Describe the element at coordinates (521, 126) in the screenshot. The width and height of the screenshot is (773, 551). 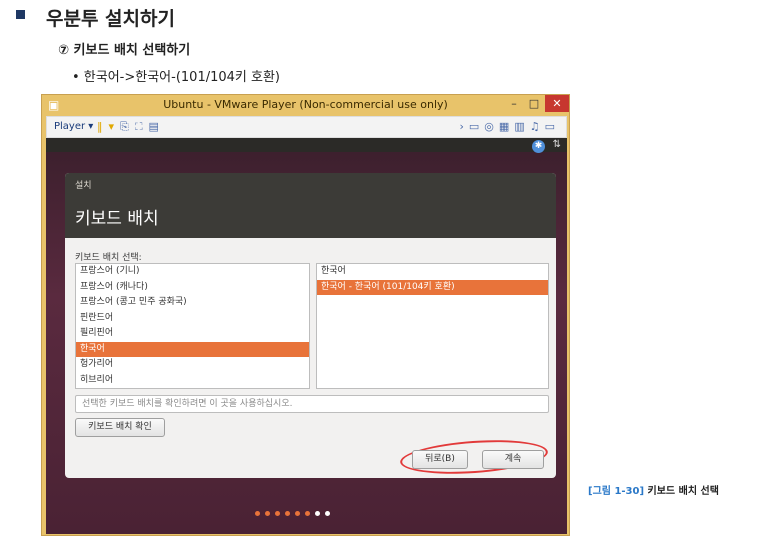
I see `printer-icon: ▥` at that location.